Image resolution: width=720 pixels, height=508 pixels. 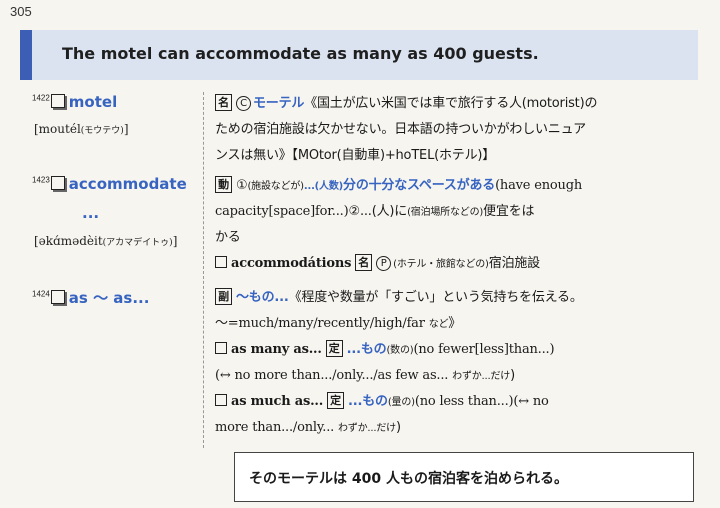 I want to click on plural-mark: P, so click(x=384, y=263).